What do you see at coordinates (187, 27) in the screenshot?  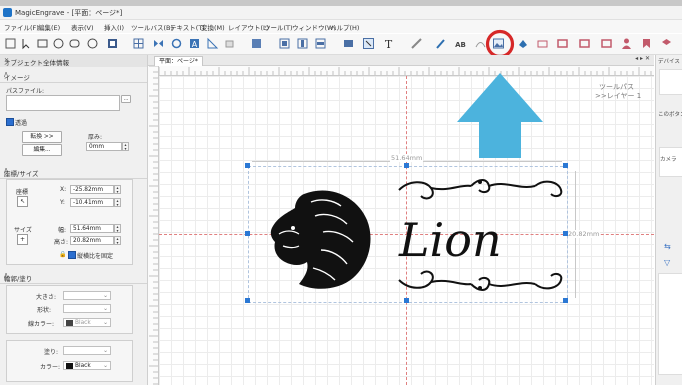 I see `menu-text: テキスト(T)` at bounding box center [187, 27].